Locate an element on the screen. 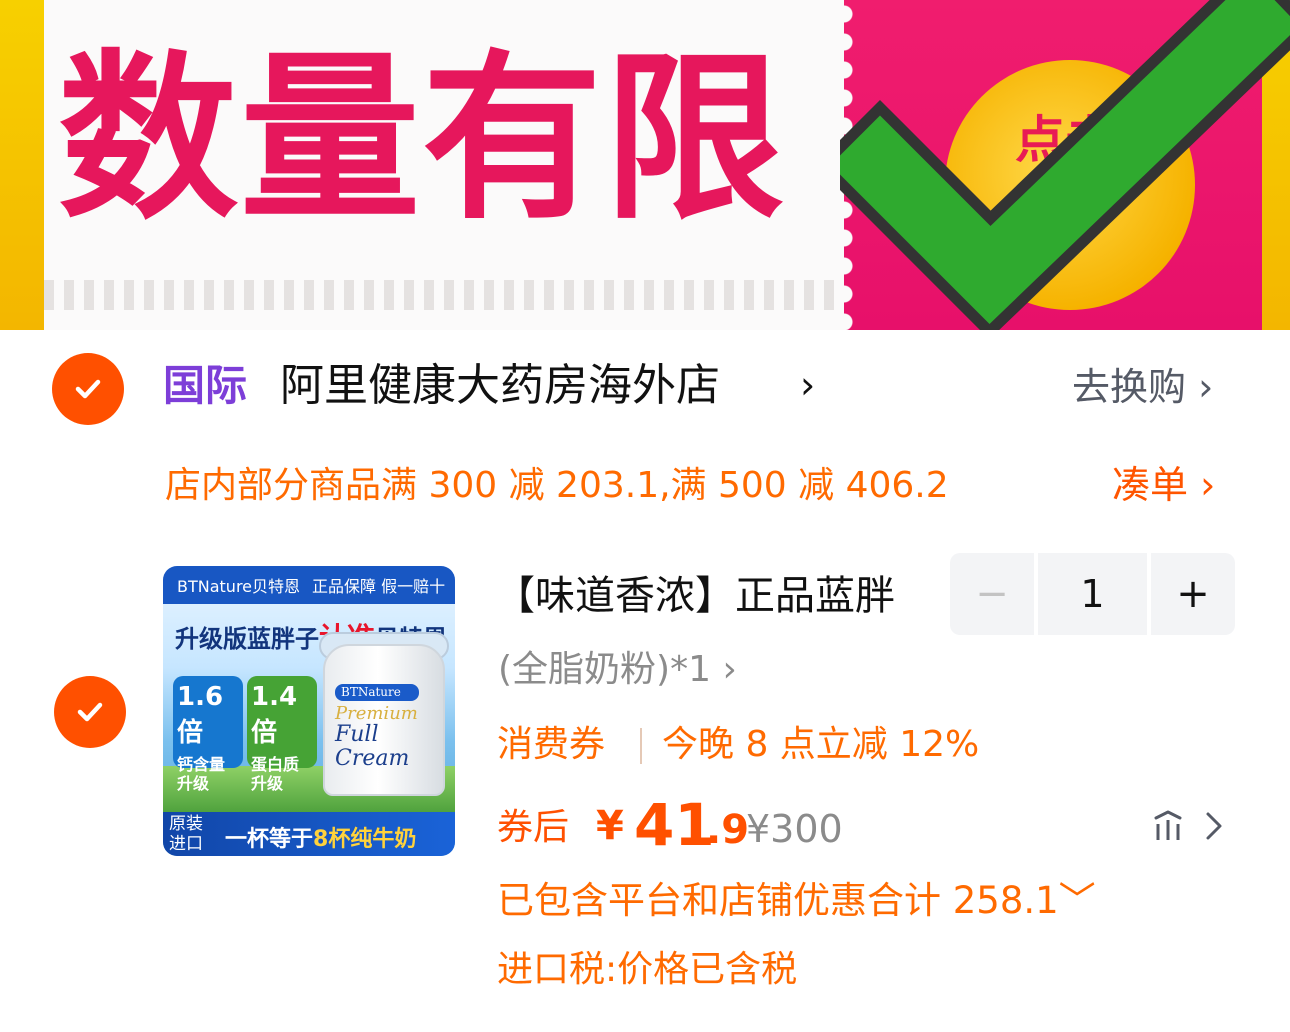  coupon-label: 消费券 is located at coordinates (551, 744).